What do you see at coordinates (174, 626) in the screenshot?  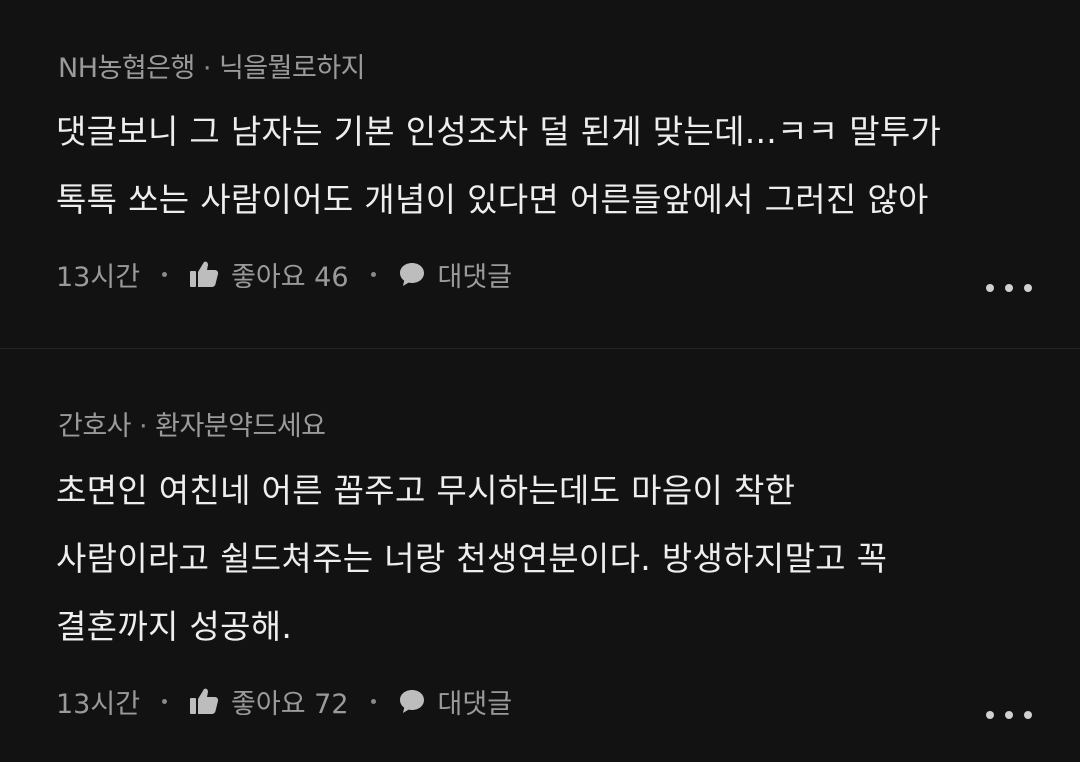 I see `comment-line: 결혼까지 성공해.` at bounding box center [174, 626].